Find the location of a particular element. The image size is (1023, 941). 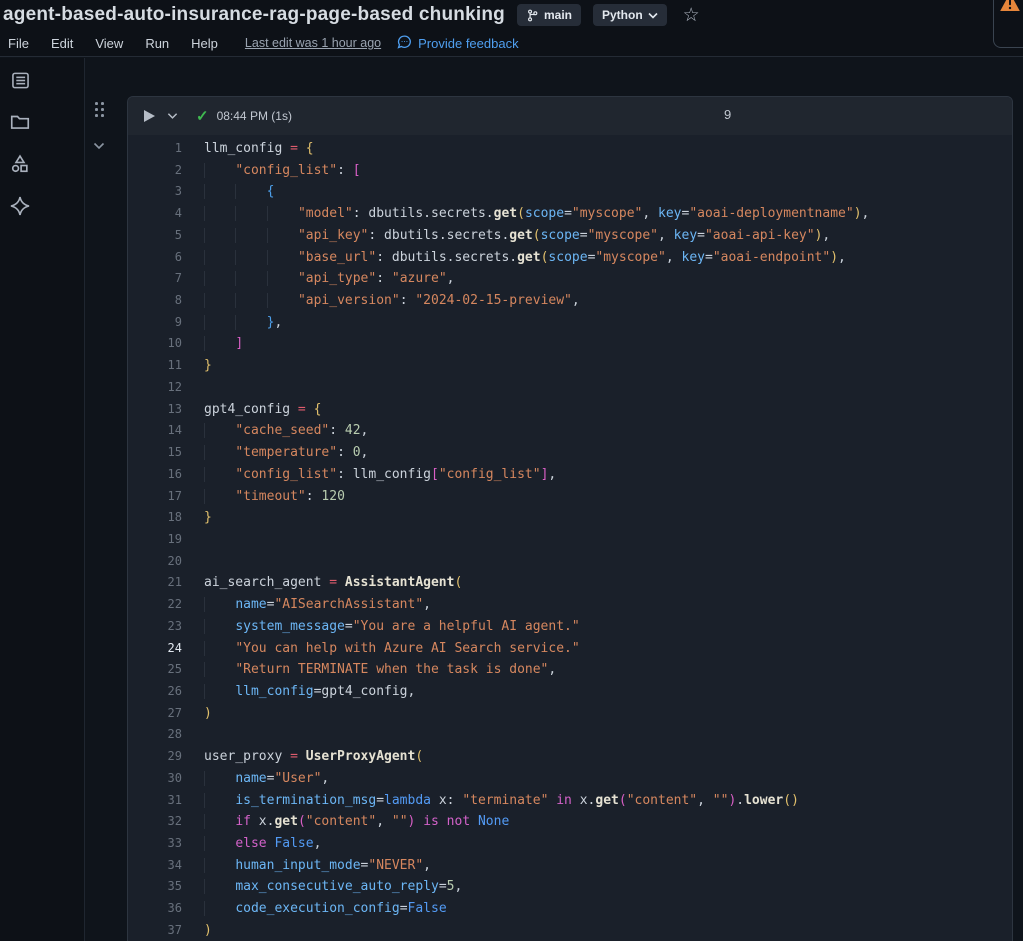

line-number: 20 is located at coordinates (174, 560).